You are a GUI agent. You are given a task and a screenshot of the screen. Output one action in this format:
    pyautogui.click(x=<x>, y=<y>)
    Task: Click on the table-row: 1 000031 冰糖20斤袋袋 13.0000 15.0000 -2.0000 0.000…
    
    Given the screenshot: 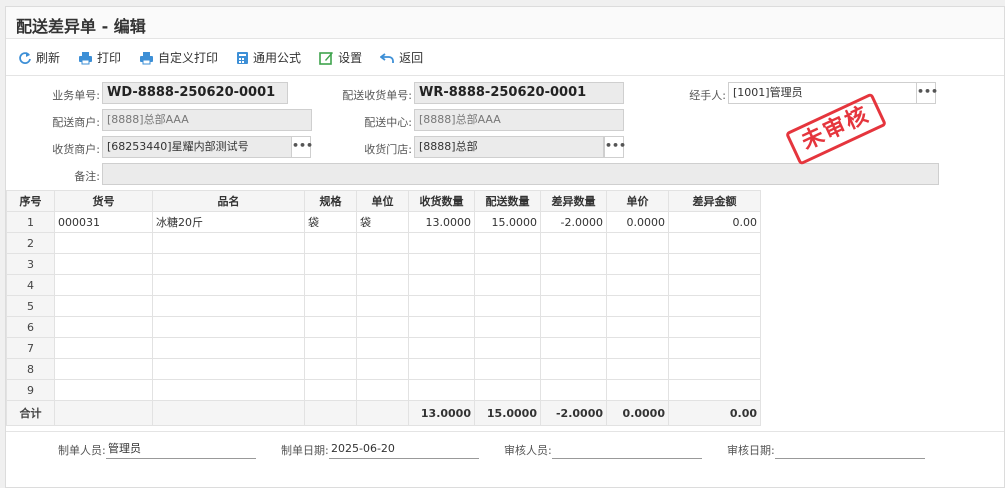 What is the action you would take?
    pyautogui.click(x=383, y=222)
    